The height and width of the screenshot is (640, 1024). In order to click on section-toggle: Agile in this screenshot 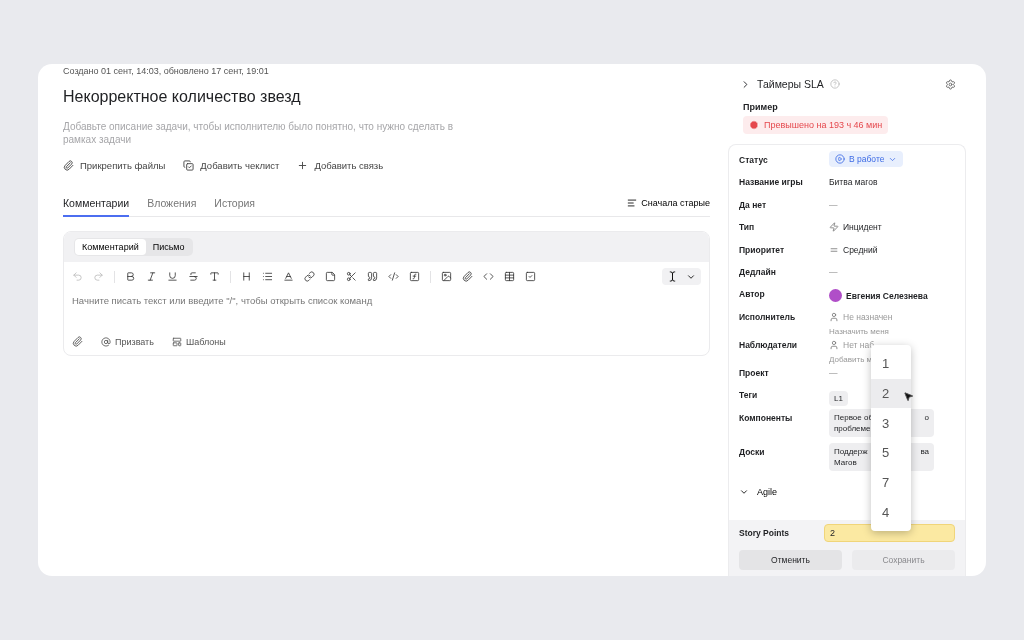, I will do `click(758, 490)`.